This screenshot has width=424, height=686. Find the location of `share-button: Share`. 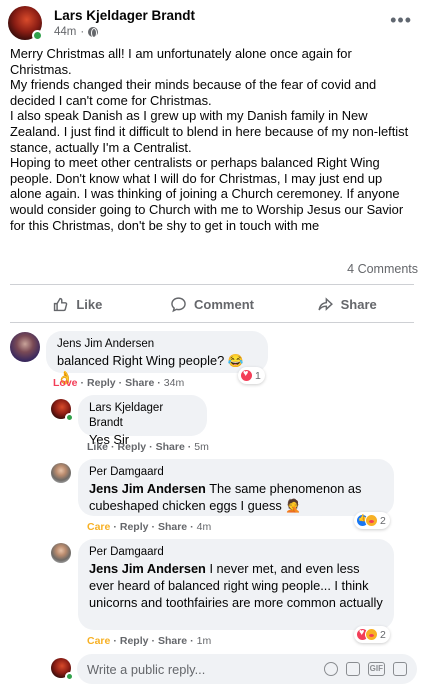

share-button: Share is located at coordinates (346, 304).